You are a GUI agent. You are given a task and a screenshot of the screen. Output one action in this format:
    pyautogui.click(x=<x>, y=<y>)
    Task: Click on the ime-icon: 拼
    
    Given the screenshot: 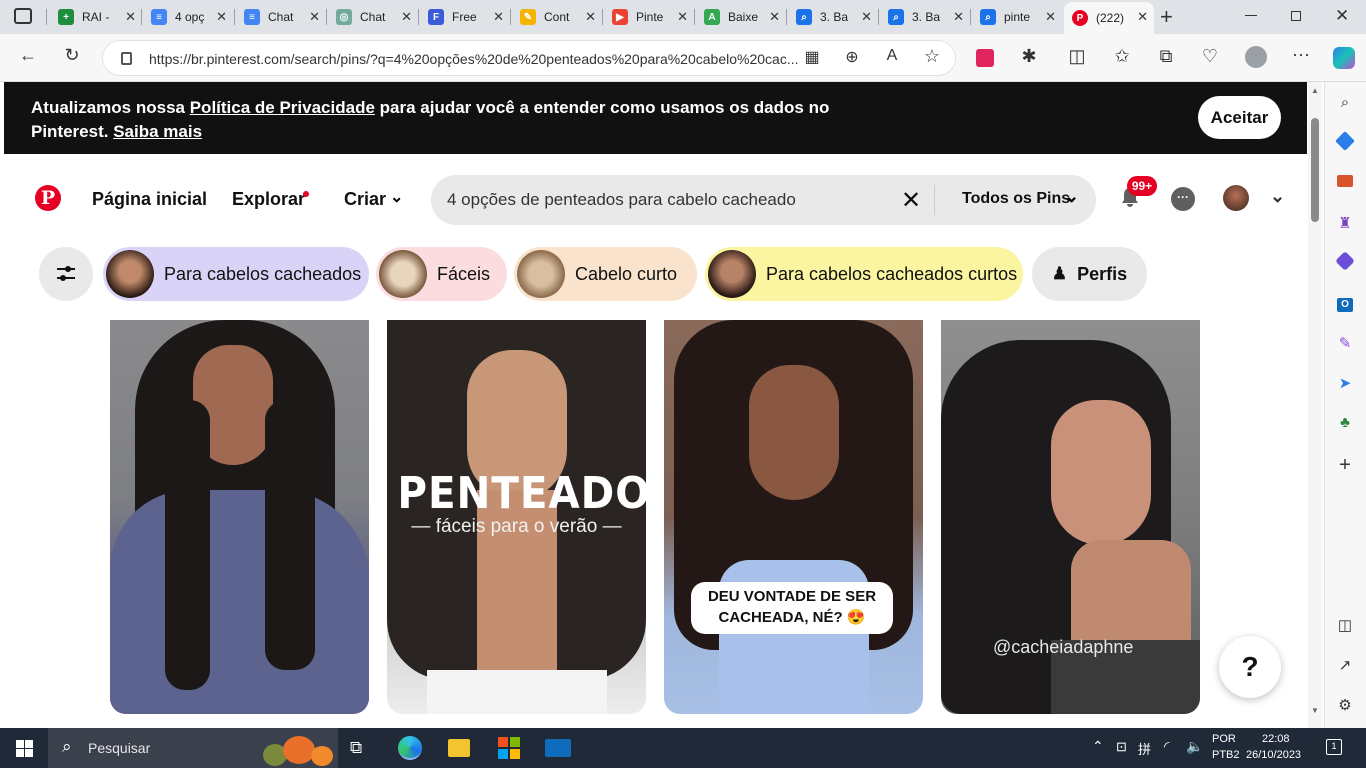 What is the action you would take?
    pyautogui.click(x=1144, y=748)
    